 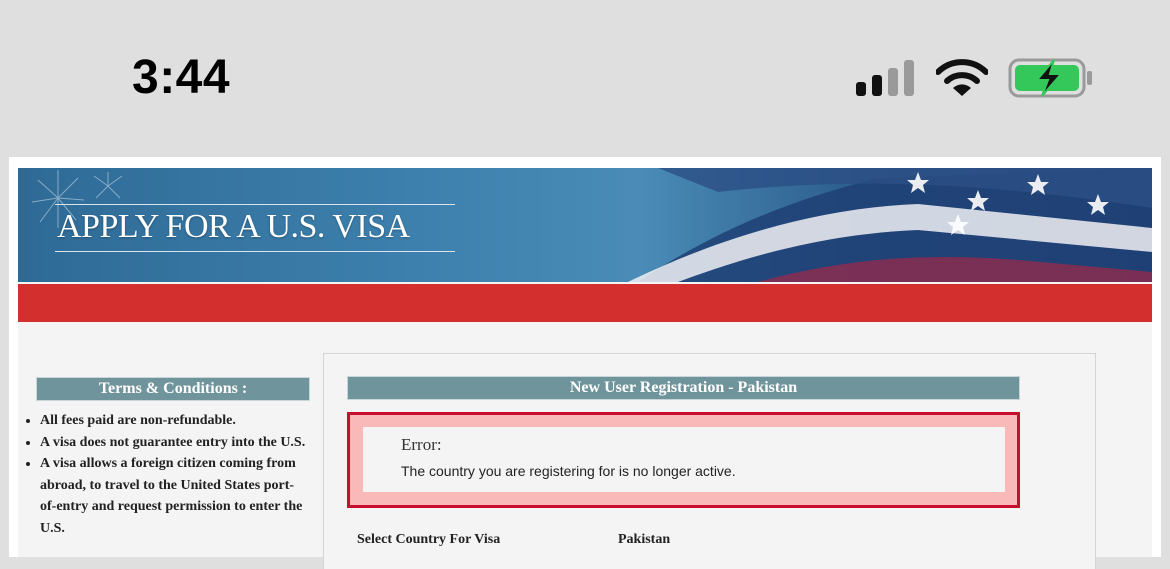 I want to click on battery-charging-icon, so click(x=1050, y=78).